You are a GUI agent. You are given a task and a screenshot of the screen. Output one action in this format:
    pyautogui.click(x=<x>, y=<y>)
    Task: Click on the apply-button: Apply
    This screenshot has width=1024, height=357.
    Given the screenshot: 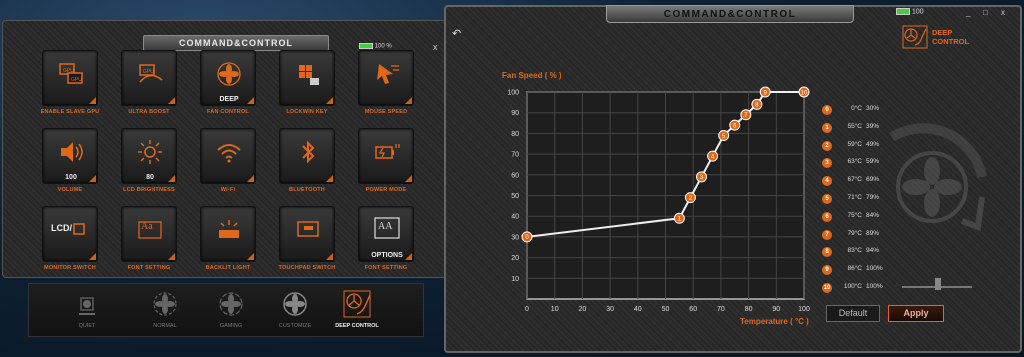 What is the action you would take?
    pyautogui.click(x=916, y=313)
    